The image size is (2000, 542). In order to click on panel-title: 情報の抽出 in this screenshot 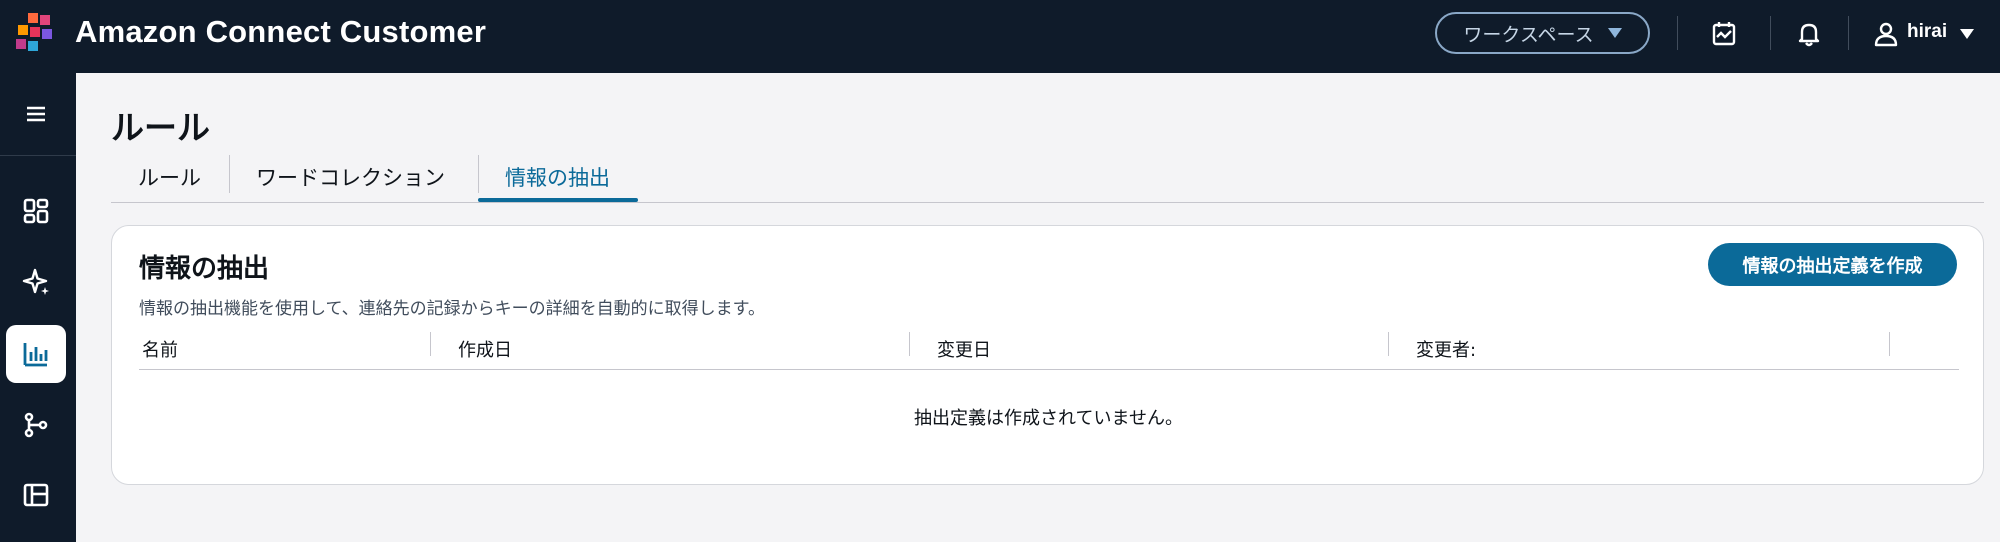, I will do `click(204, 269)`.